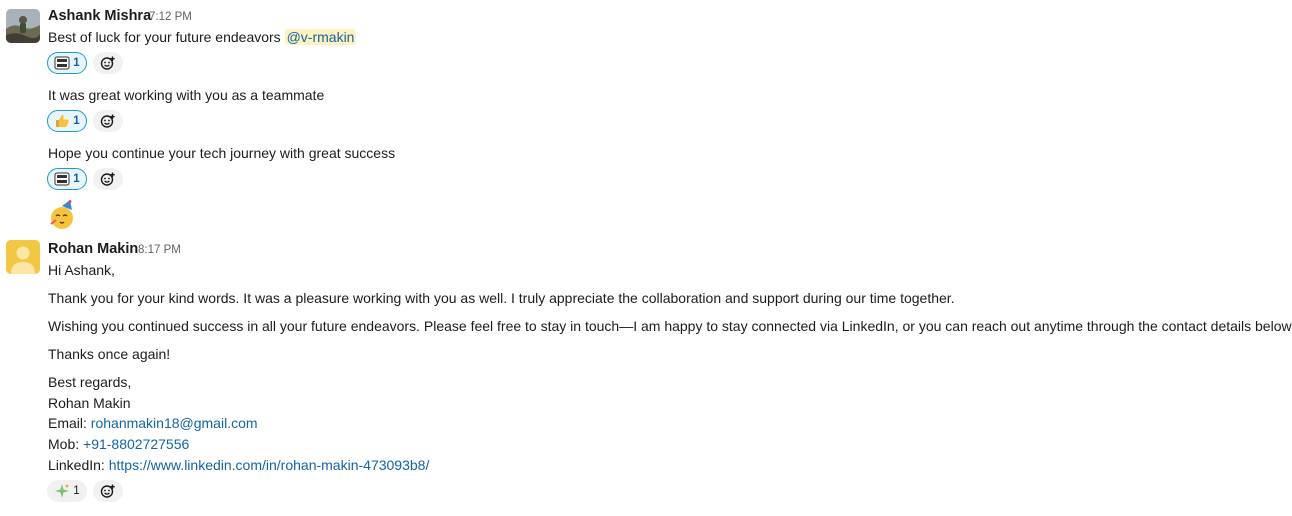 This screenshot has height=516, width=1292. Describe the element at coordinates (62, 121) in the screenshot. I see `thumbs-up-emoji-icon` at that location.